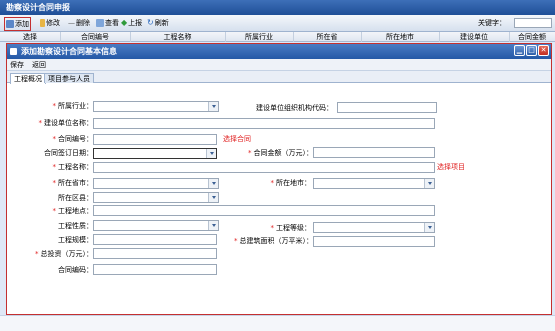  Describe the element at coordinates (374, 241) in the screenshot. I see `area-input` at that location.